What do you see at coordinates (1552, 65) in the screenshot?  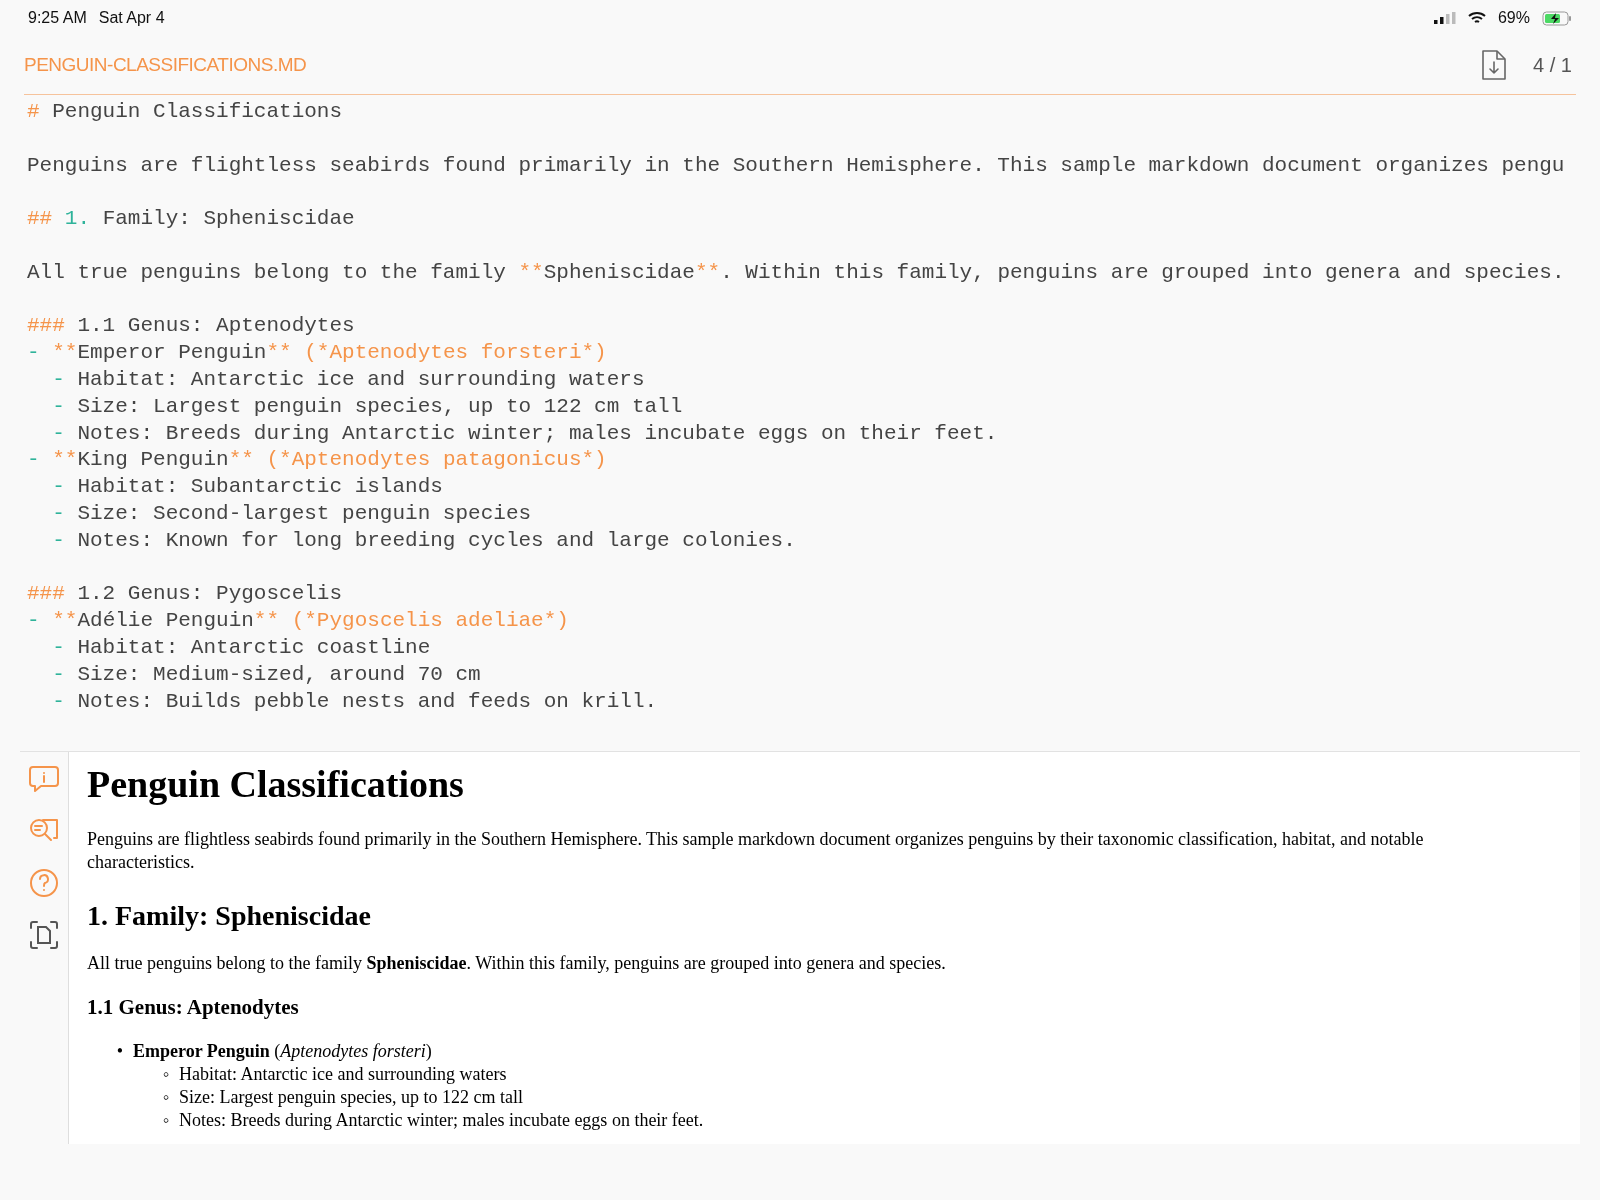 I see `page-counter: 4 / 1` at bounding box center [1552, 65].